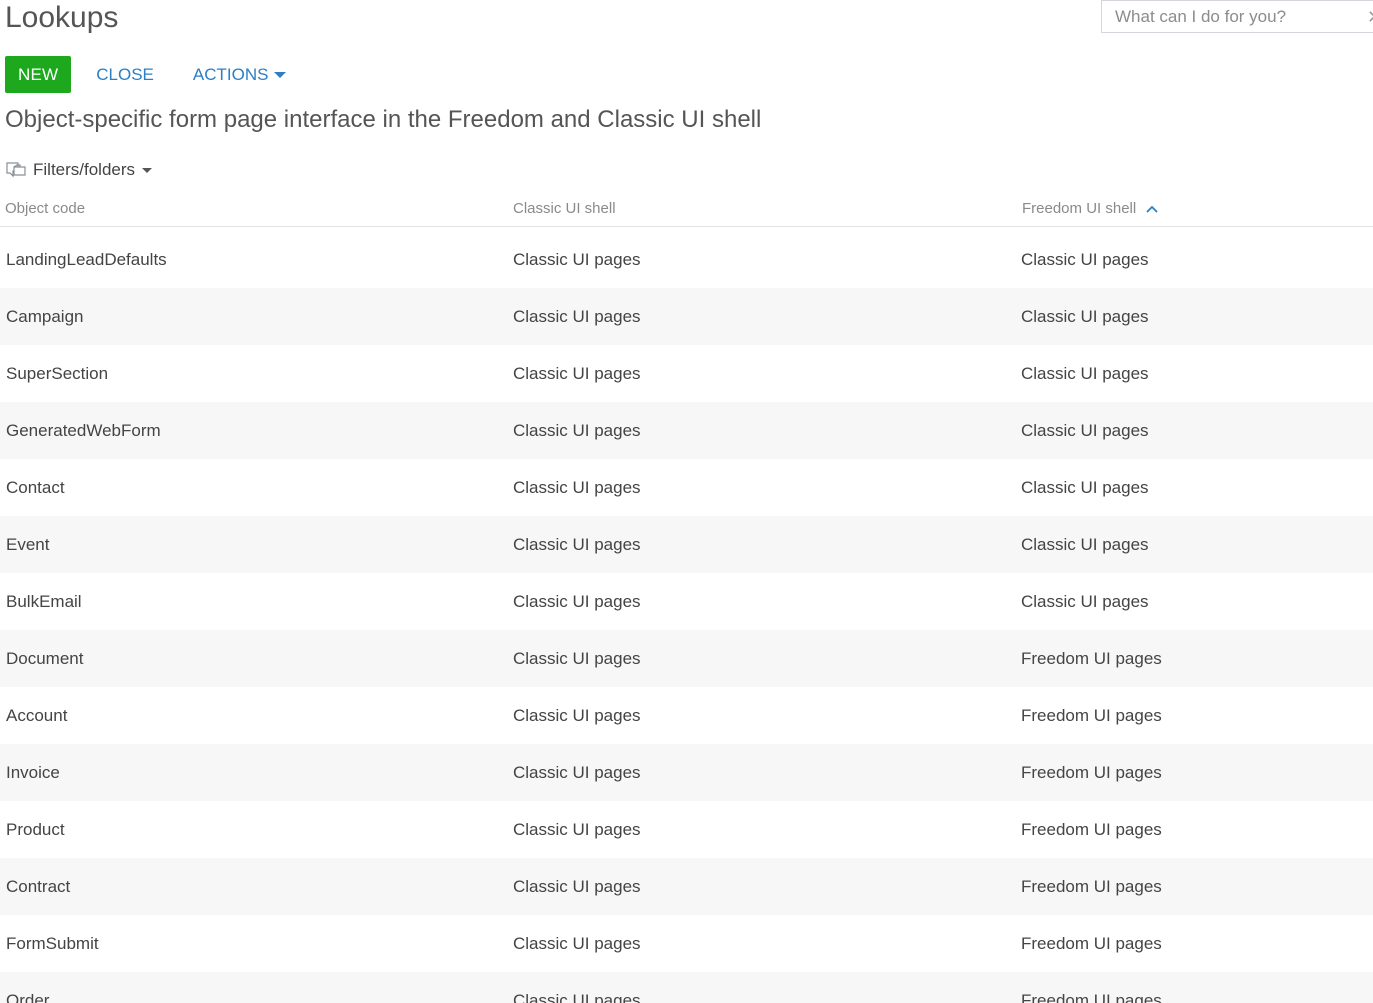  I want to click on actions-button-label: ACTIONS, so click(230, 74).